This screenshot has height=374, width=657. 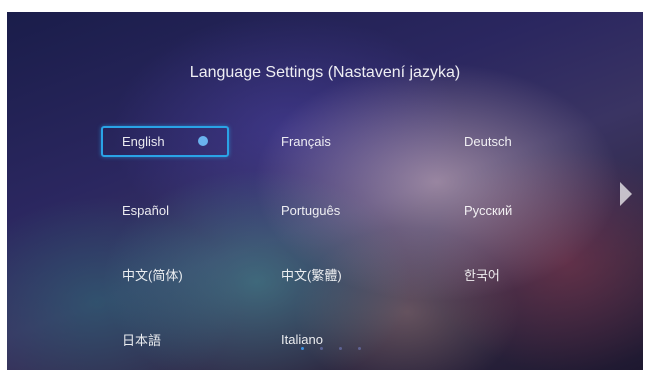 What do you see at coordinates (482, 275) in the screenshot?
I see `language-label: 한국어` at bounding box center [482, 275].